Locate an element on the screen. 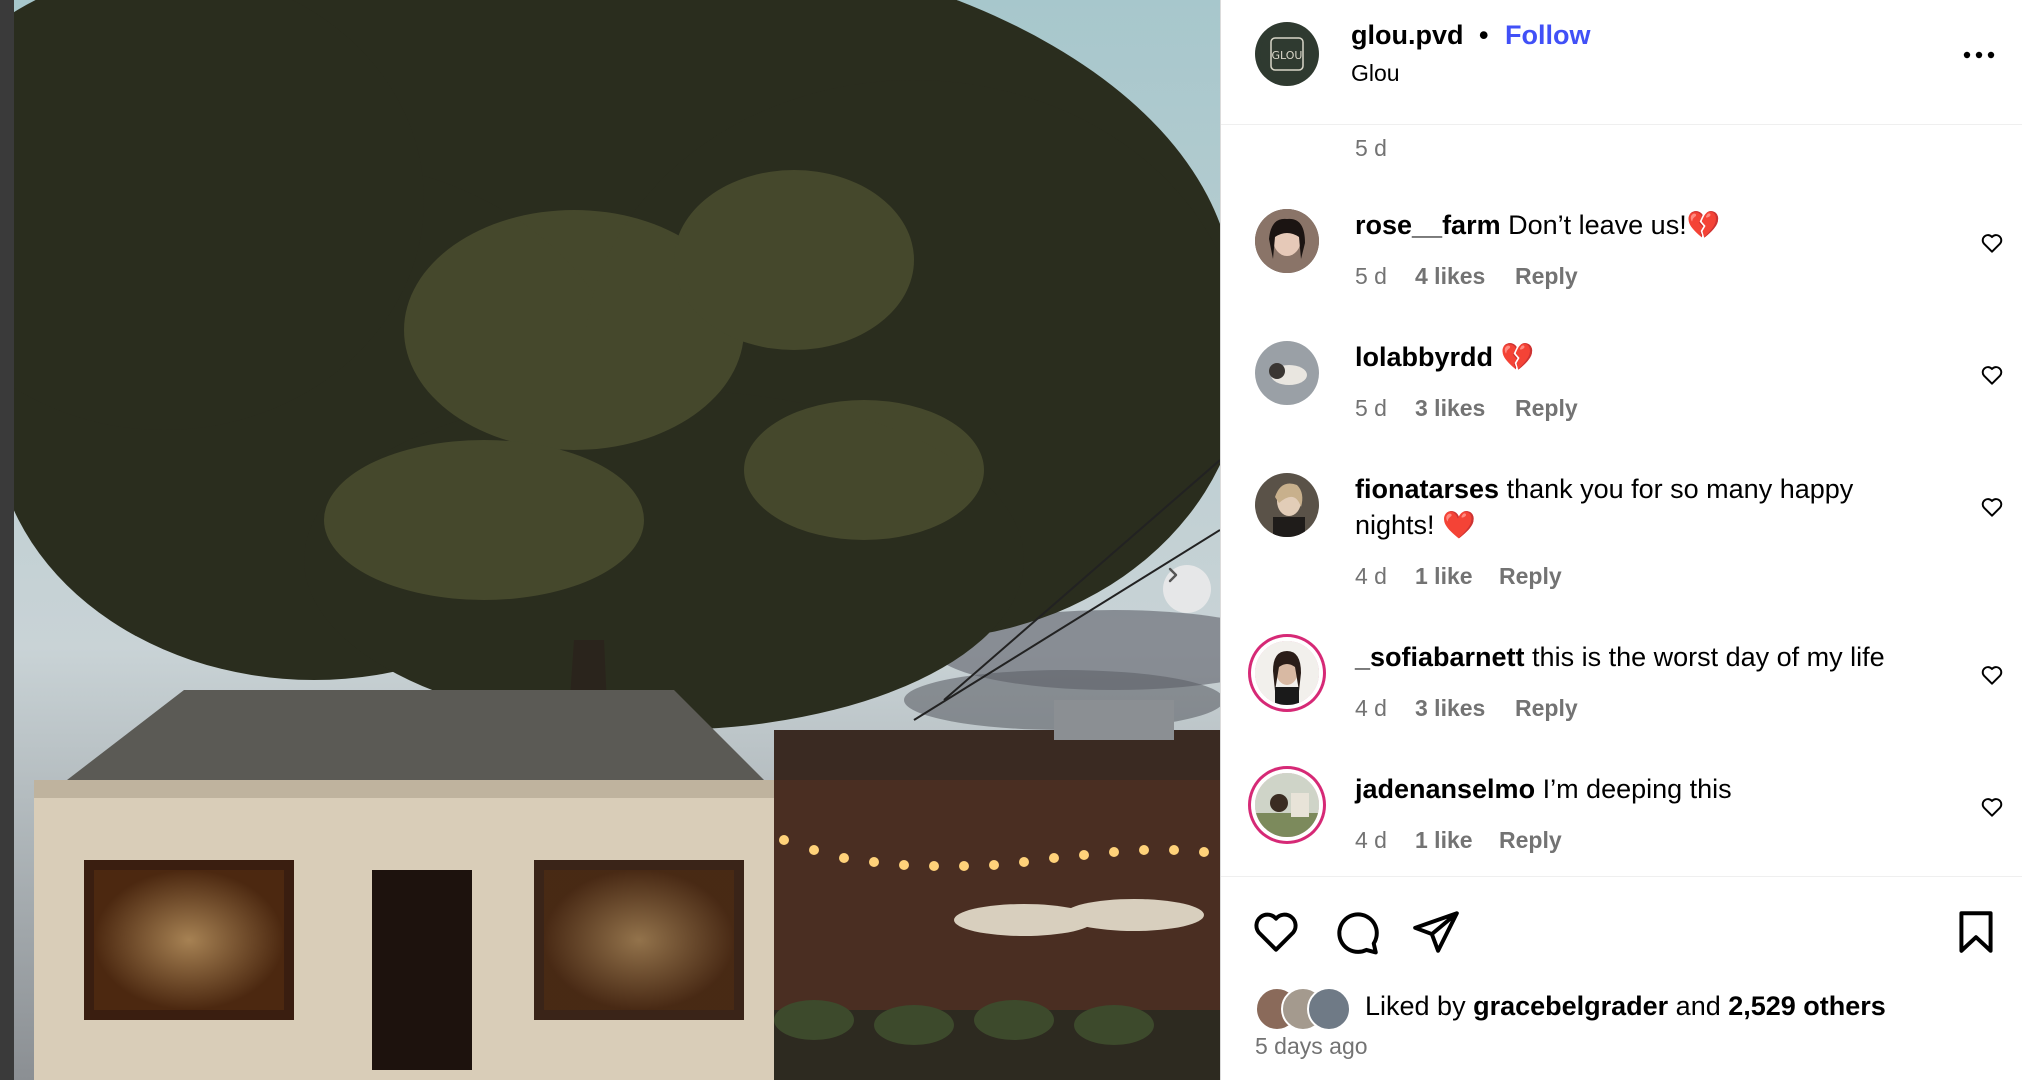 The image size is (2022, 1081). likes-text: Liked by gracebelgrader and 2,529 others is located at coordinates (1625, 1006).